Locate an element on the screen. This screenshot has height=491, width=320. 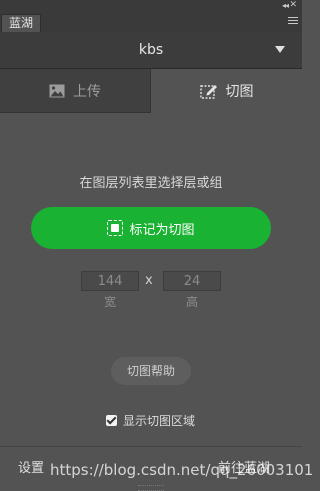
panel-menu-icon is located at coordinates (293, 21).